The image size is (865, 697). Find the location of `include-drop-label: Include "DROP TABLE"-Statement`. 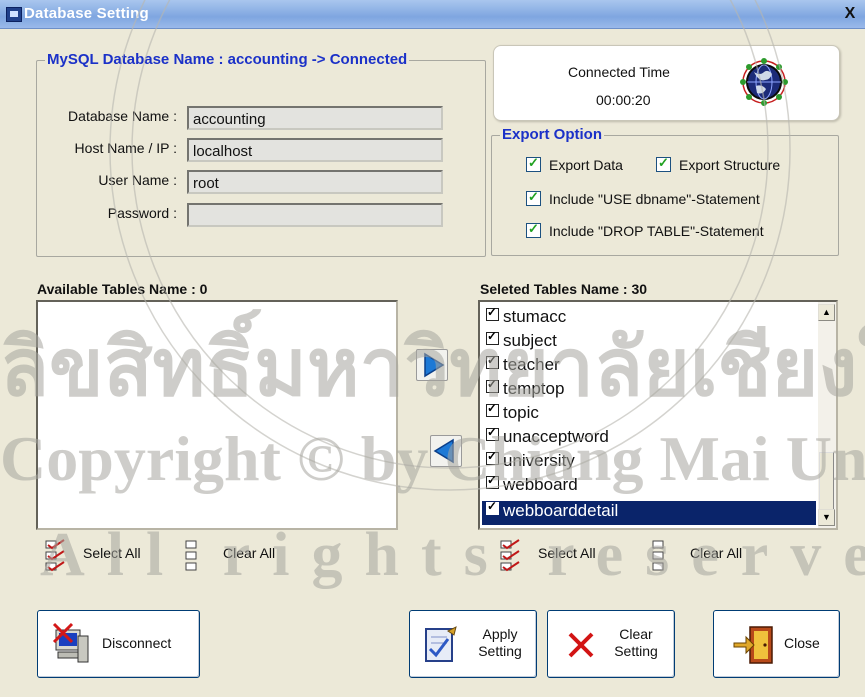

include-drop-label: Include "DROP TABLE"-Statement is located at coordinates (656, 231).